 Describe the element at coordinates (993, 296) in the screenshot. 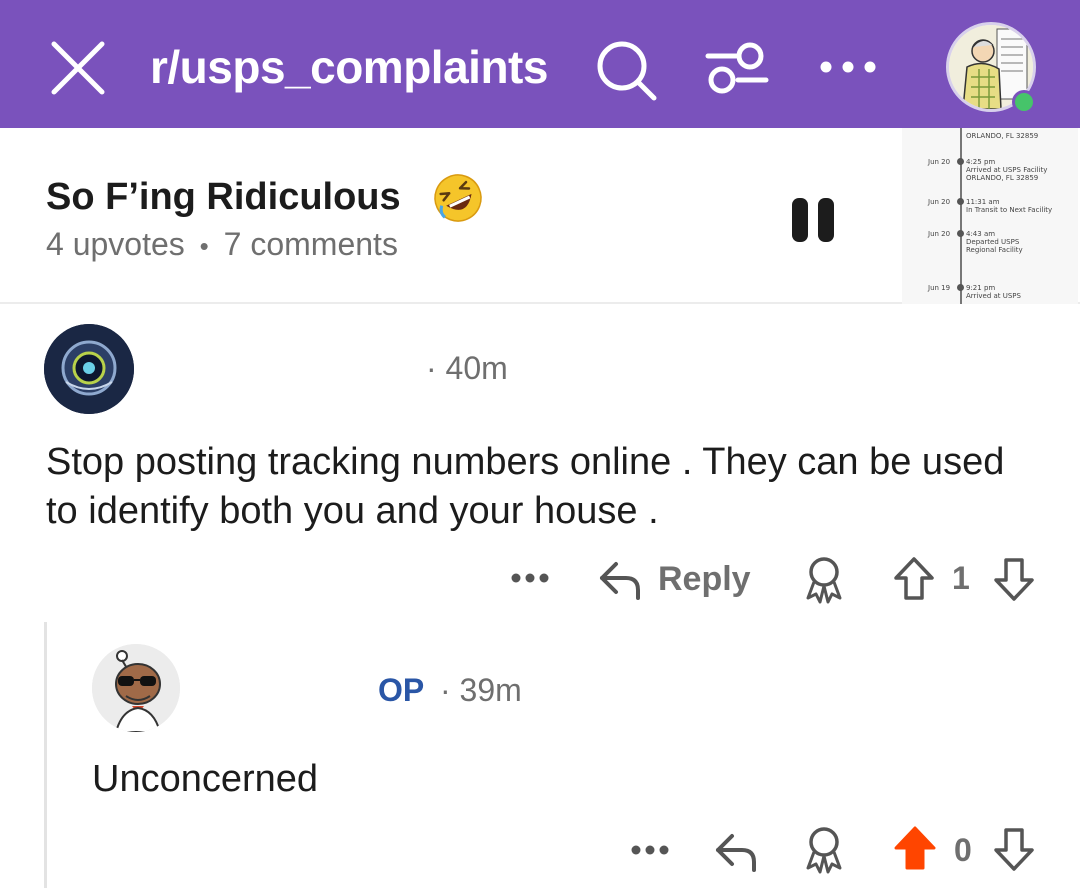

I see `event-line1: Arrived at USPS` at that location.